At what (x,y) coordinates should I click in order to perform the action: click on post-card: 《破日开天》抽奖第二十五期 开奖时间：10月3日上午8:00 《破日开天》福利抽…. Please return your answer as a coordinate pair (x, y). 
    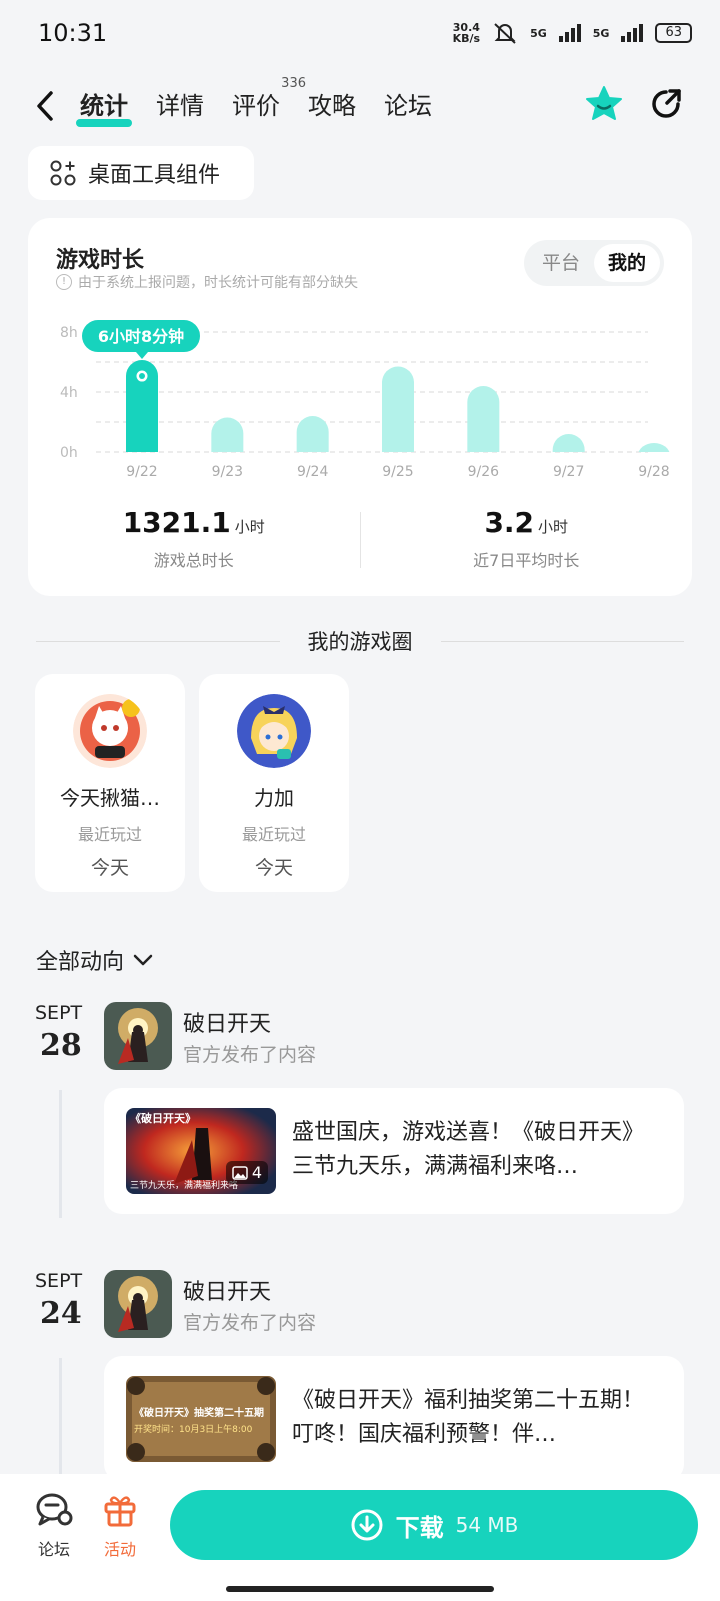
    Looking at the image, I should click on (394, 1419).